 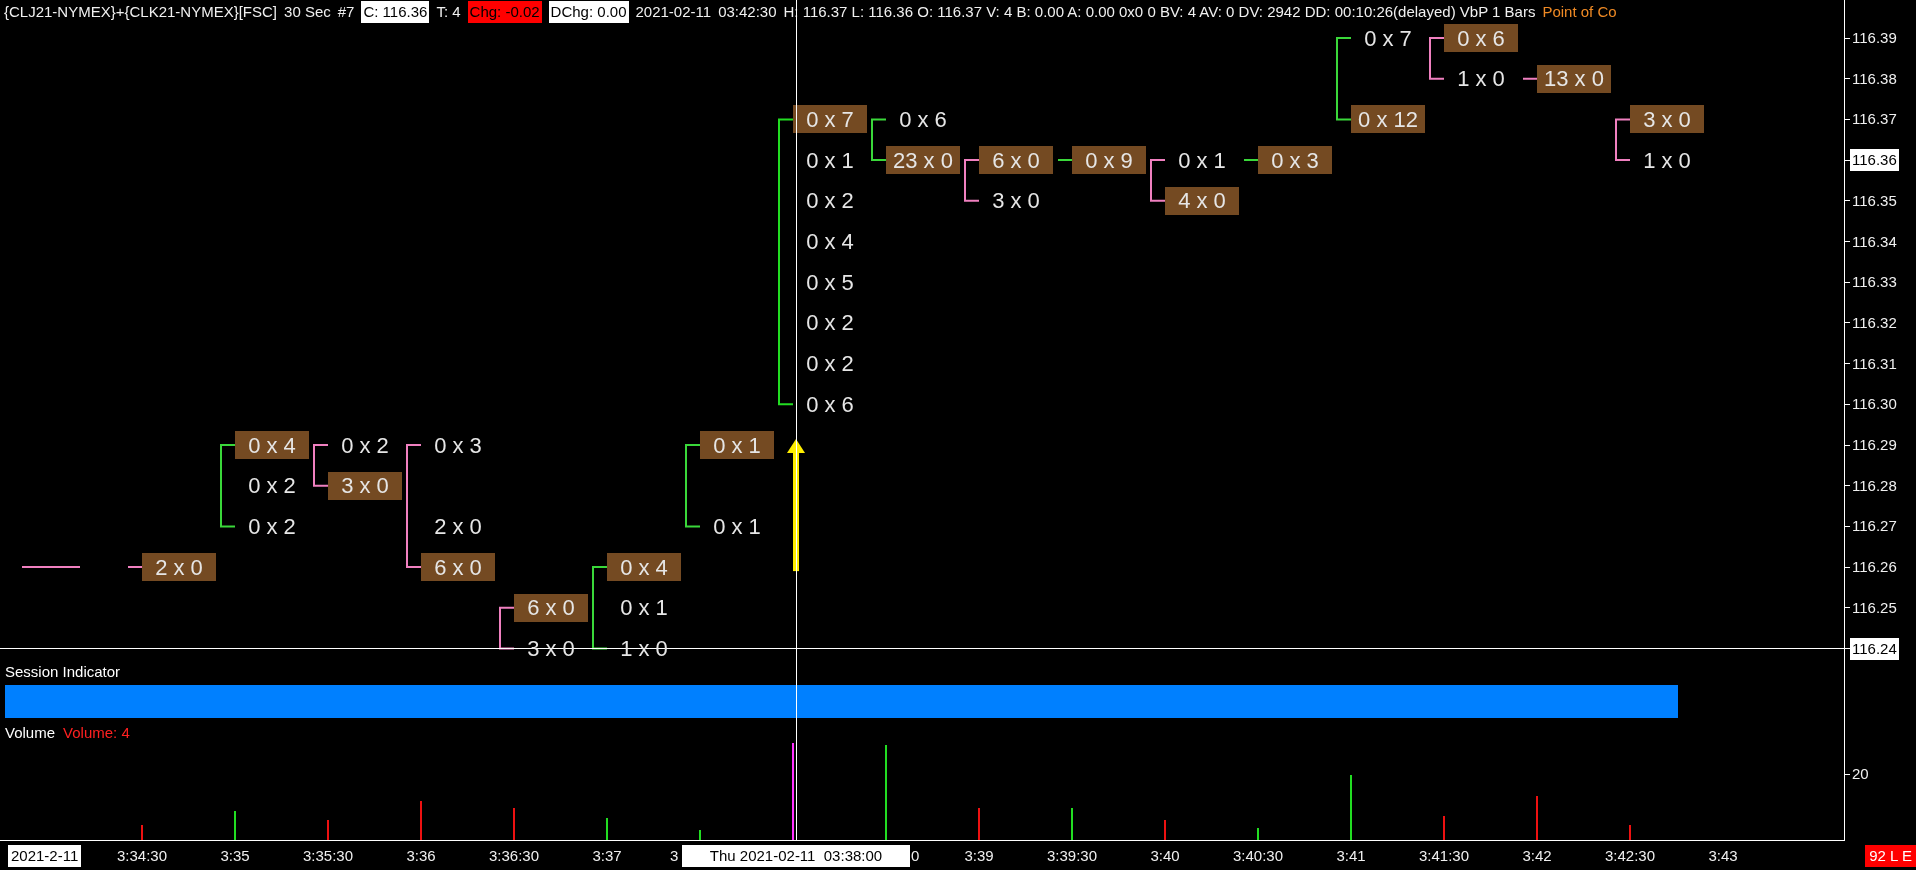 What do you see at coordinates (179, 567) in the screenshot?
I see `footprint-cell: 2 x 0` at bounding box center [179, 567].